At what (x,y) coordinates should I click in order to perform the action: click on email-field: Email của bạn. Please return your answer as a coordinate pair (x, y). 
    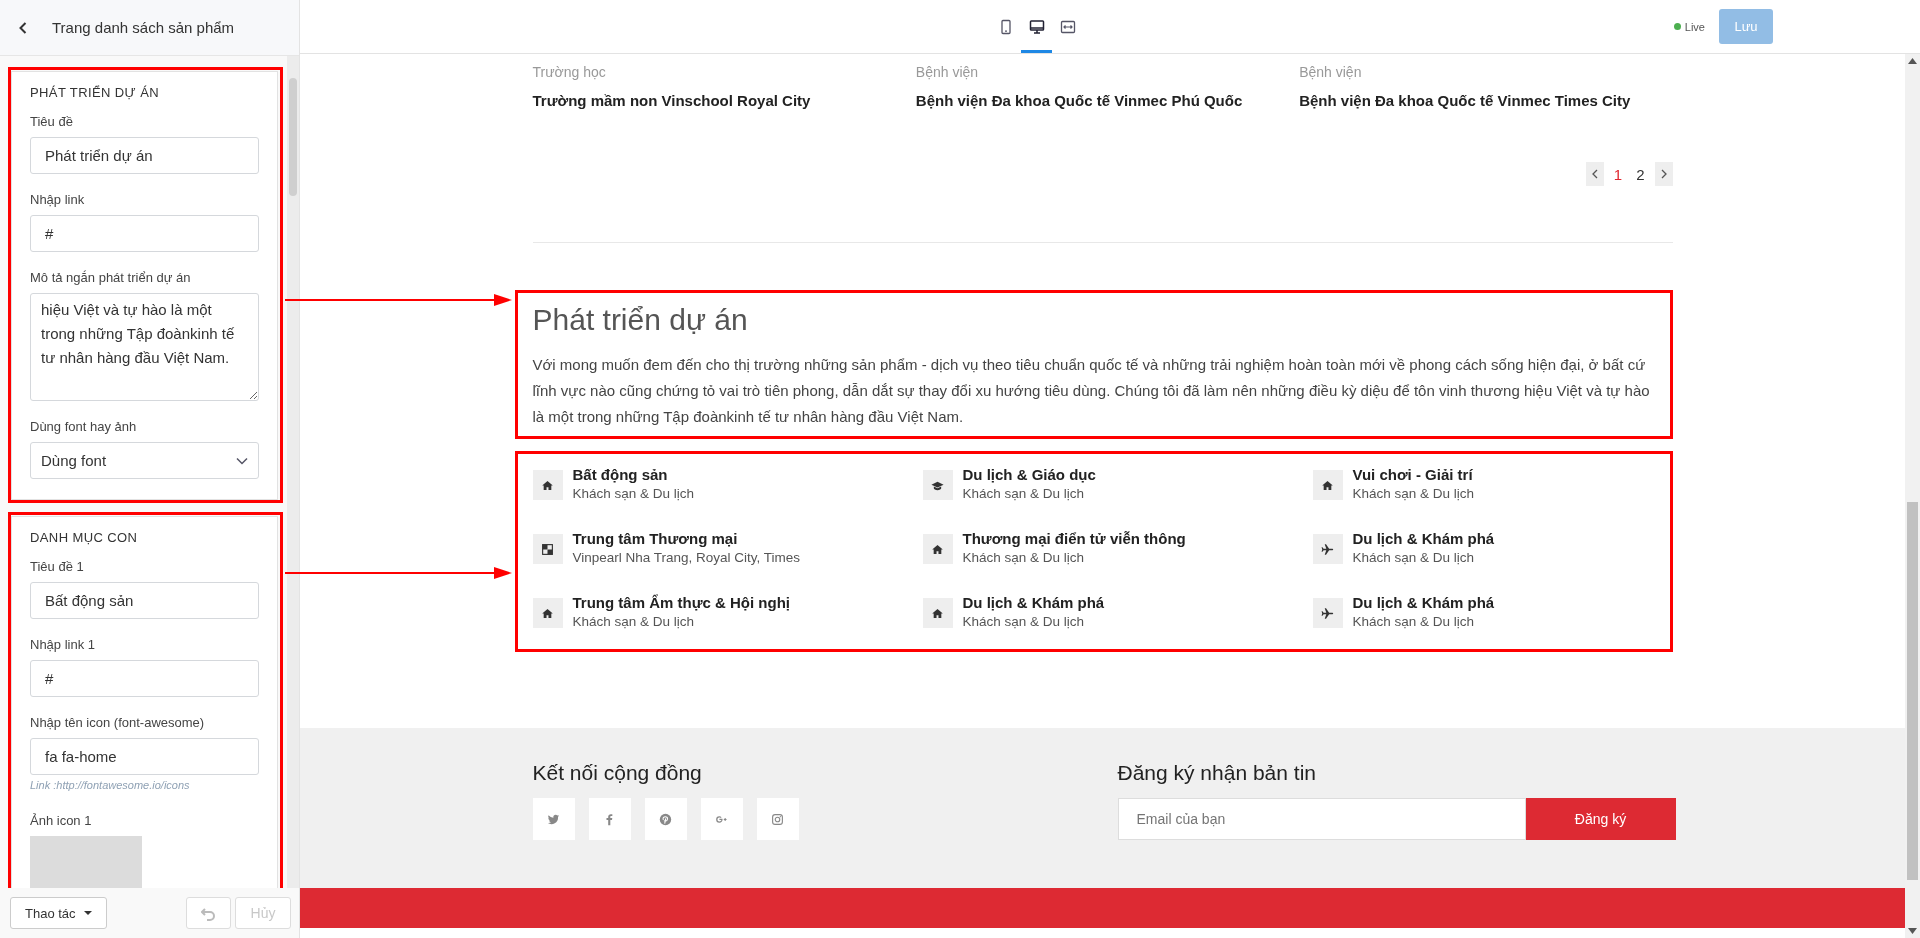
    Looking at the image, I should click on (1321, 819).